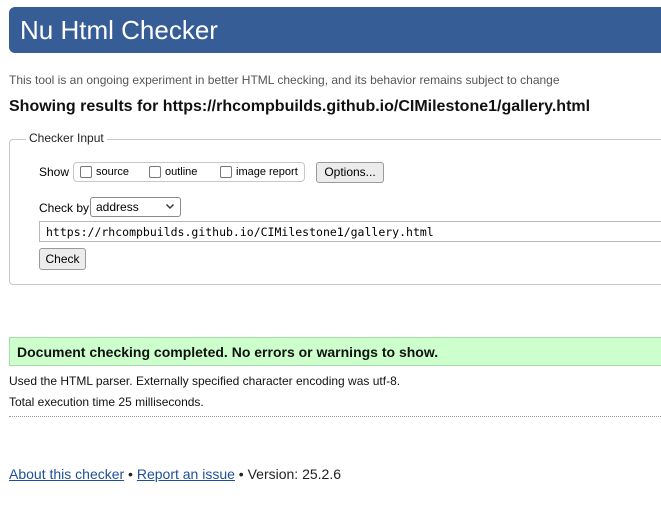 Image resolution: width=661 pixels, height=516 pixels. What do you see at coordinates (294, 474) in the screenshot?
I see `version-text: Version: 25.2.6` at bounding box center [294, 474].